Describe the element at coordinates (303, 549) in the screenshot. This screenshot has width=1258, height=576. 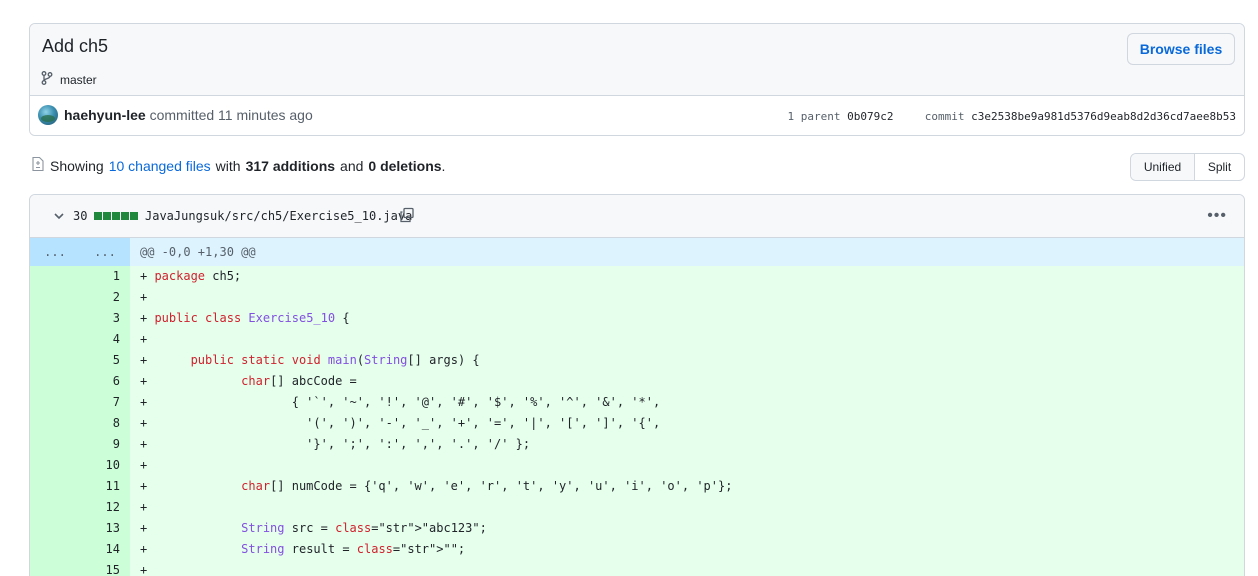
I see `code-line: + String result = class="str">"";` at that location.